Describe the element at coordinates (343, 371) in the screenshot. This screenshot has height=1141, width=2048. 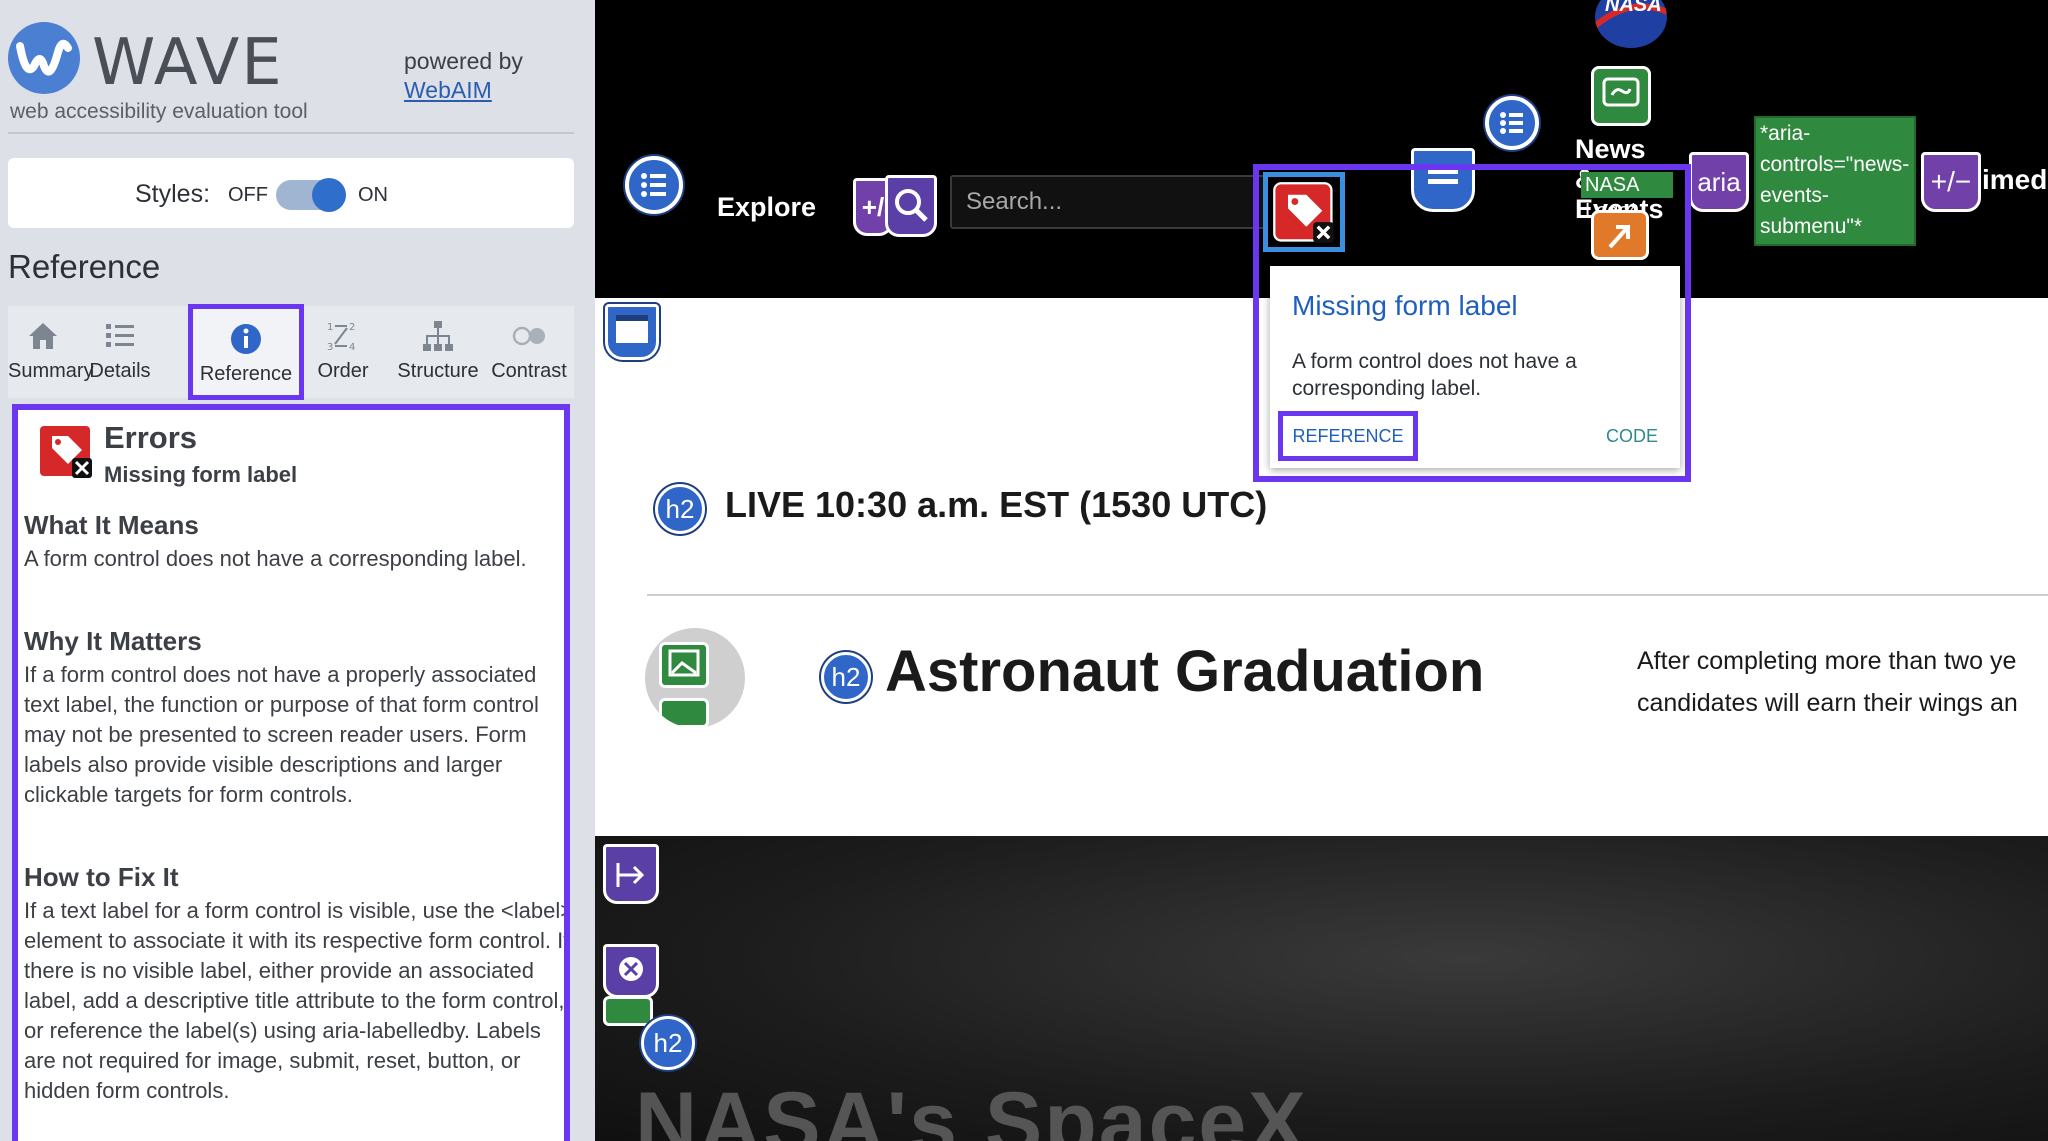
I see `tab-order-label: Order` at that location.